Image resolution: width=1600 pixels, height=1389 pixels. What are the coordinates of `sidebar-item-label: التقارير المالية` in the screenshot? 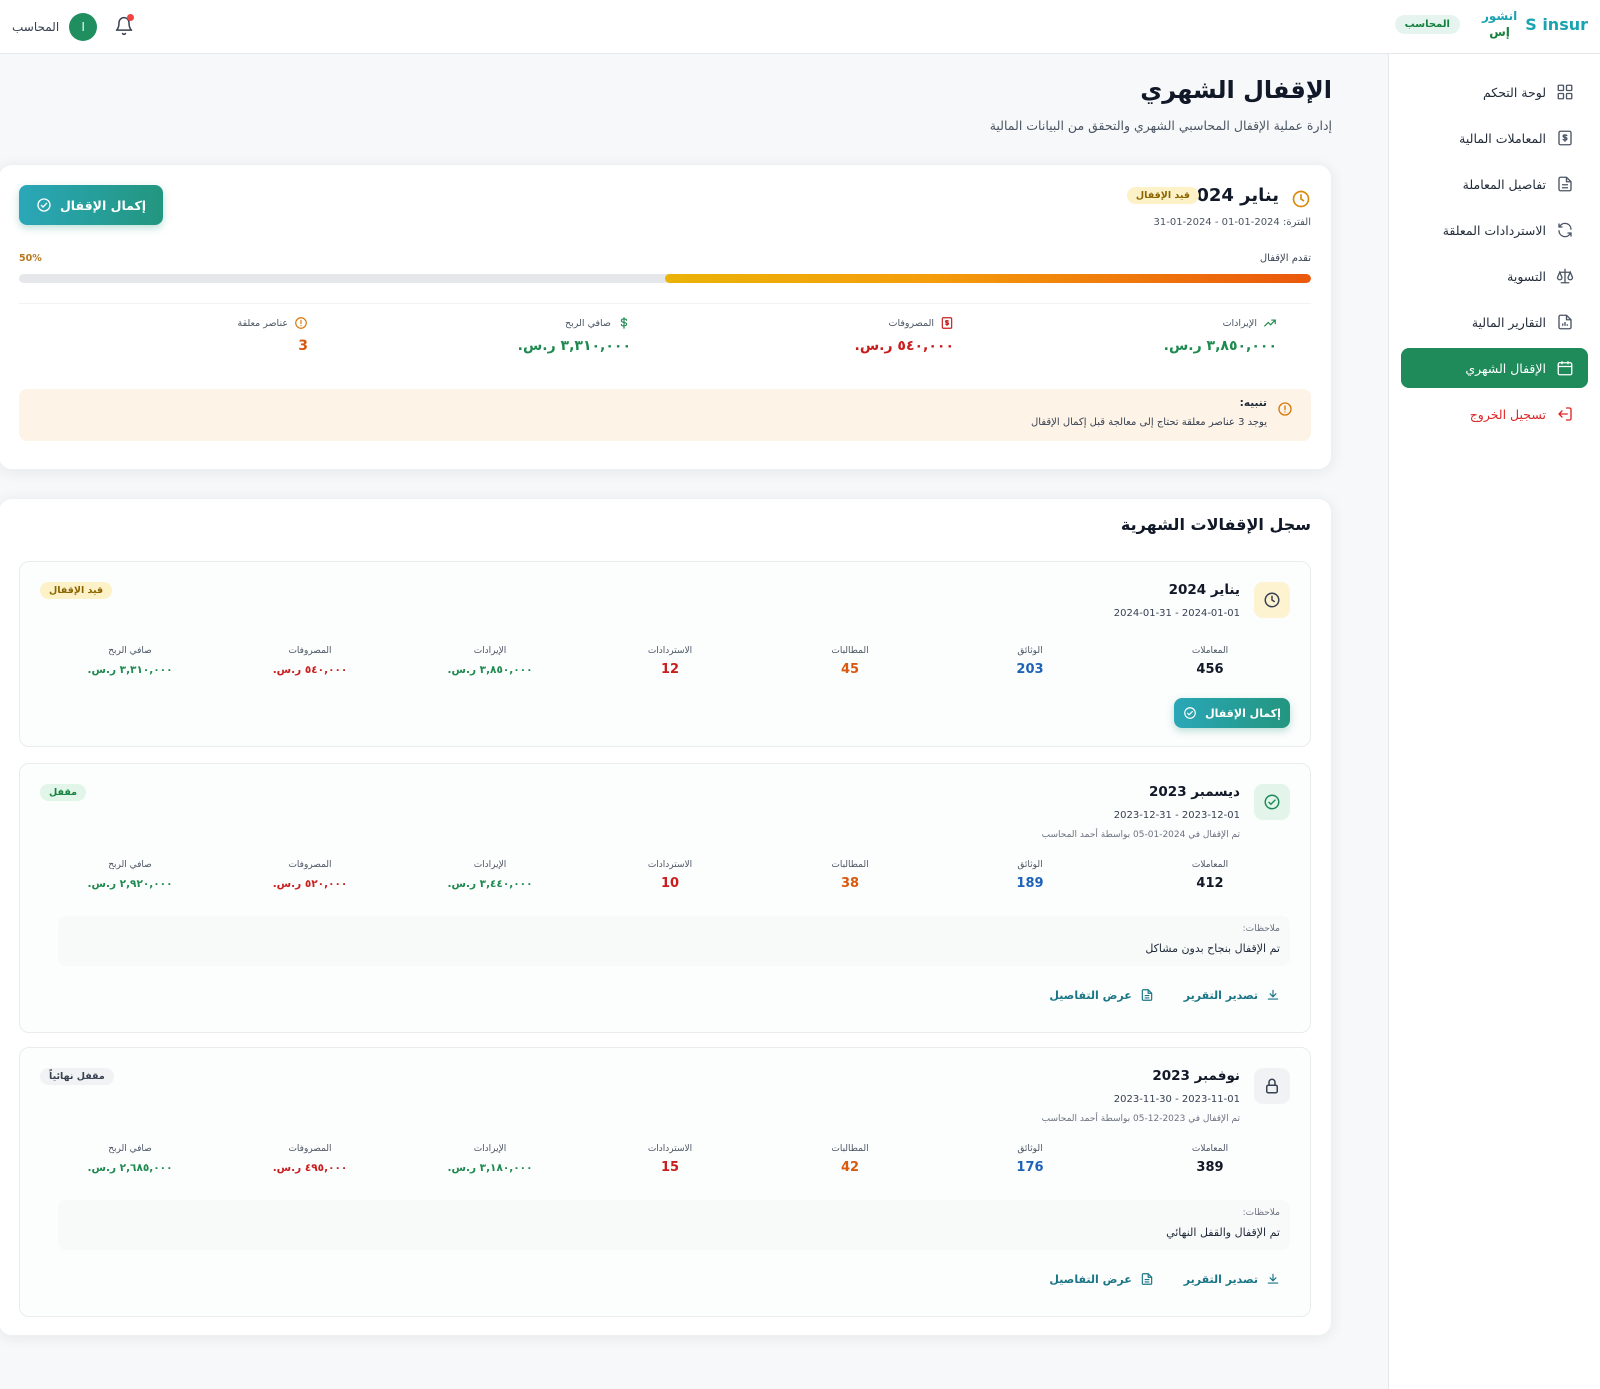 It's located at (1508, 322).